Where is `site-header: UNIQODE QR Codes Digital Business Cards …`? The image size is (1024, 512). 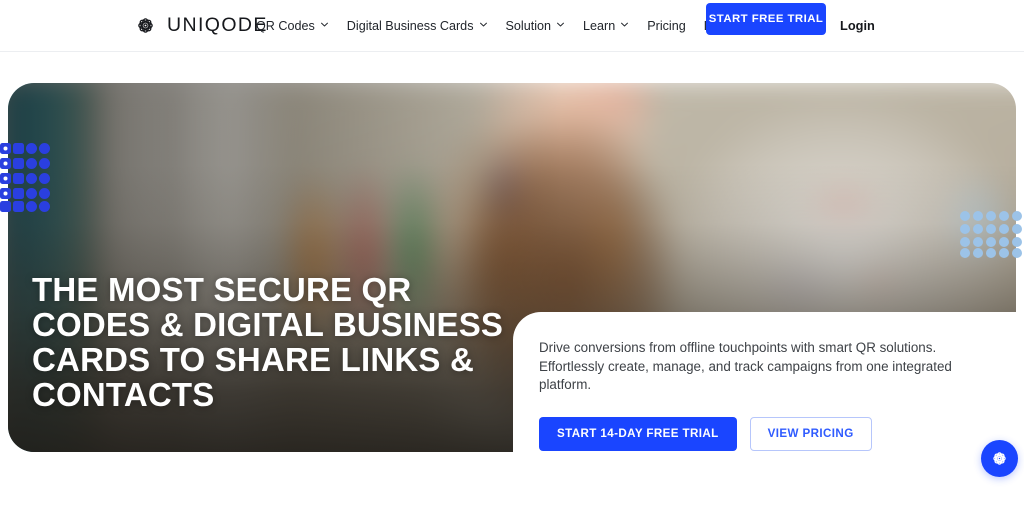
site-header: UNIQODE QR Codes Digital Business Cards … is located at coordinates (512, 26).